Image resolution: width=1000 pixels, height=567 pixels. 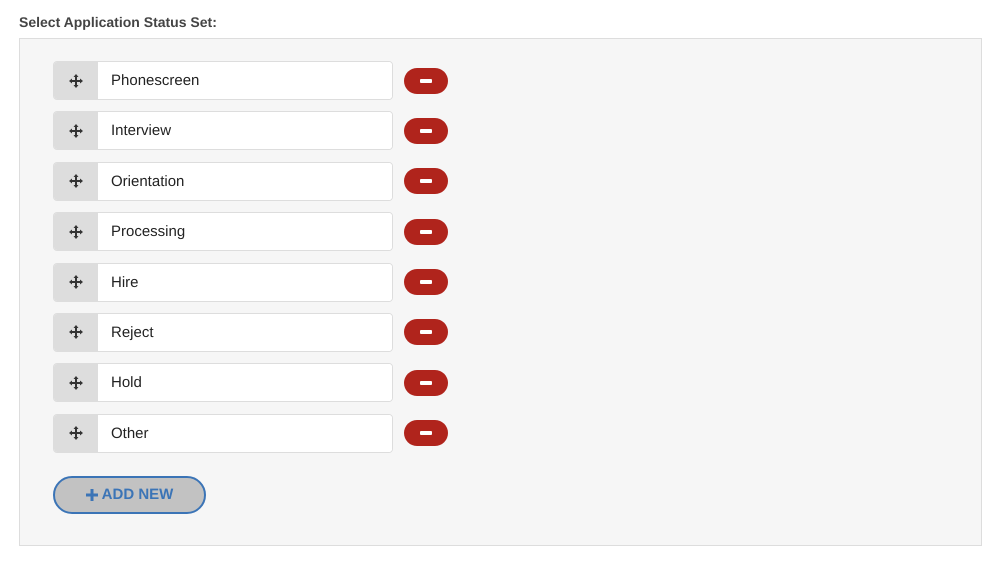 What do you see at coordinates (223, 181) in the screenshot?
I see `status-field: Orientation` at bounding box center [223, 181].